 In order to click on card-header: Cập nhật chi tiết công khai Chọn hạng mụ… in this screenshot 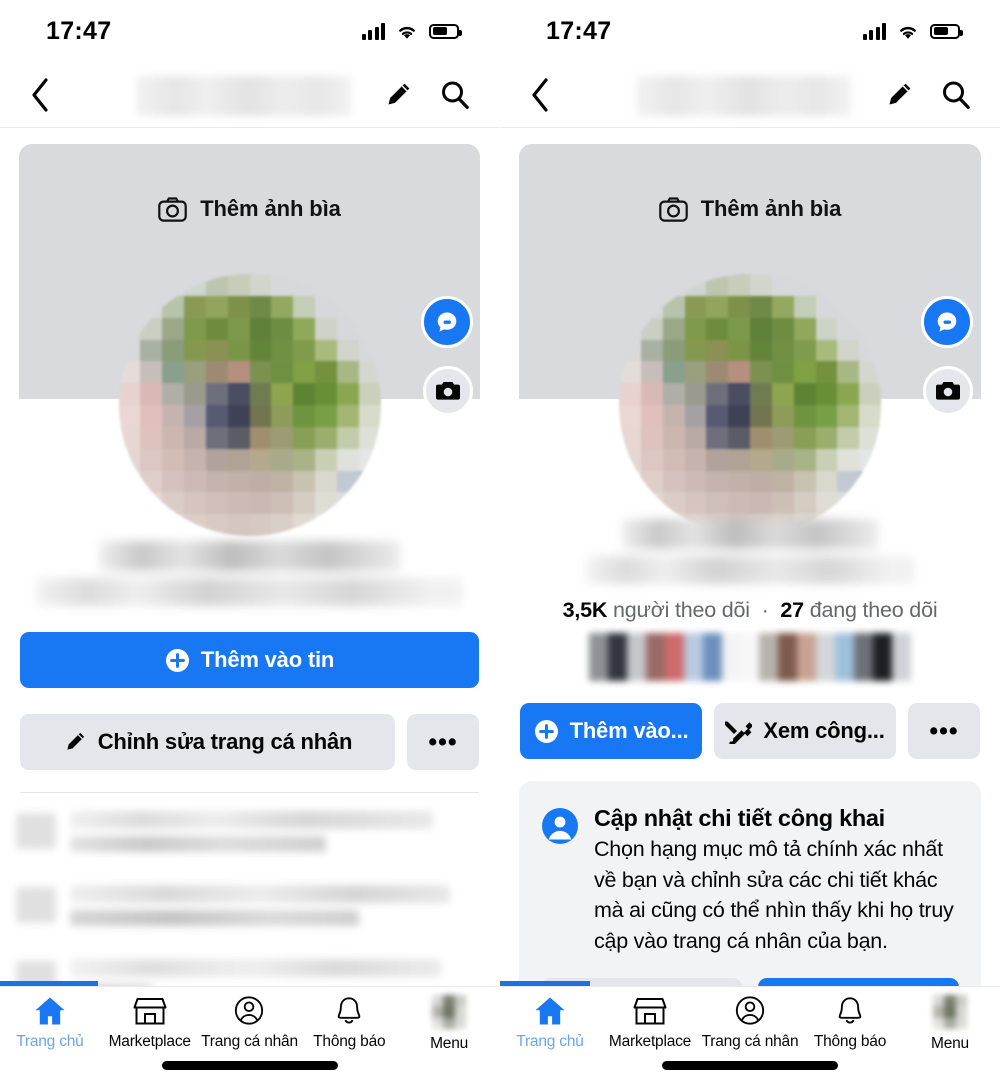, I will do `click(750, 880)`.